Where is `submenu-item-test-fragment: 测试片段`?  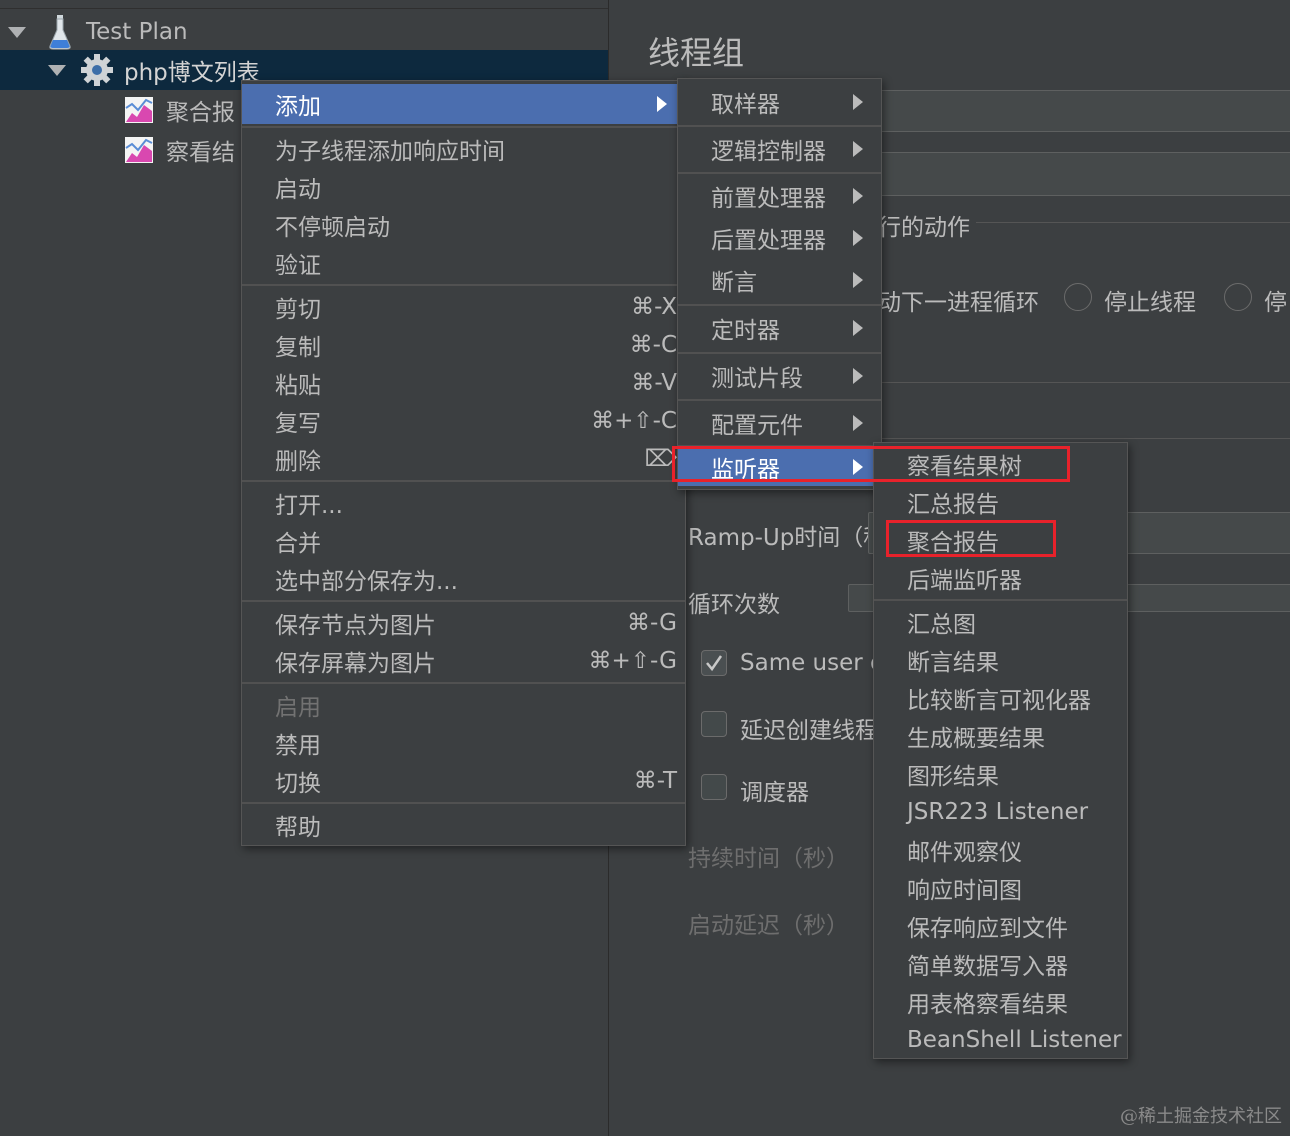
submenu-item-test-fragment: 测试片段 is located at coordinates (779, 376).